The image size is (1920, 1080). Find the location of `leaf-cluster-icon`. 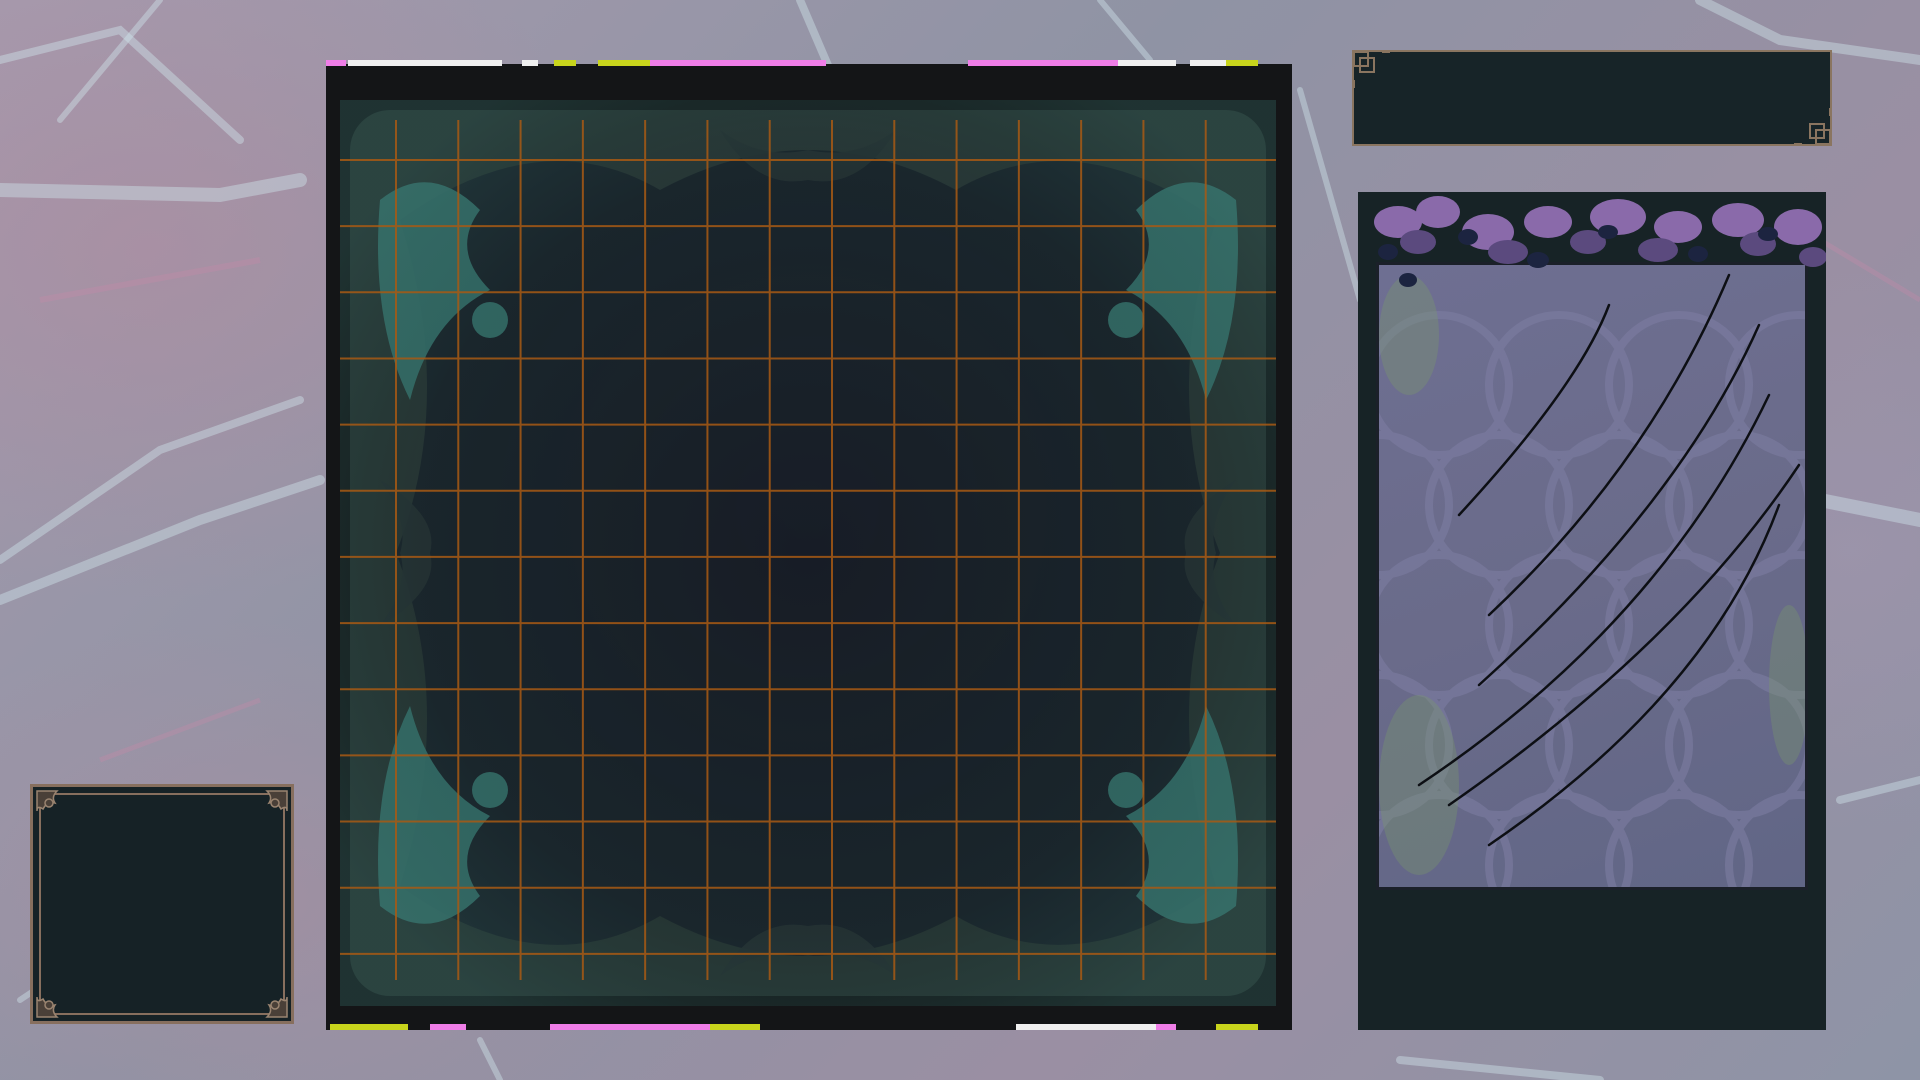

leaf-cluster-icon is located at coordinates (1600, 241).